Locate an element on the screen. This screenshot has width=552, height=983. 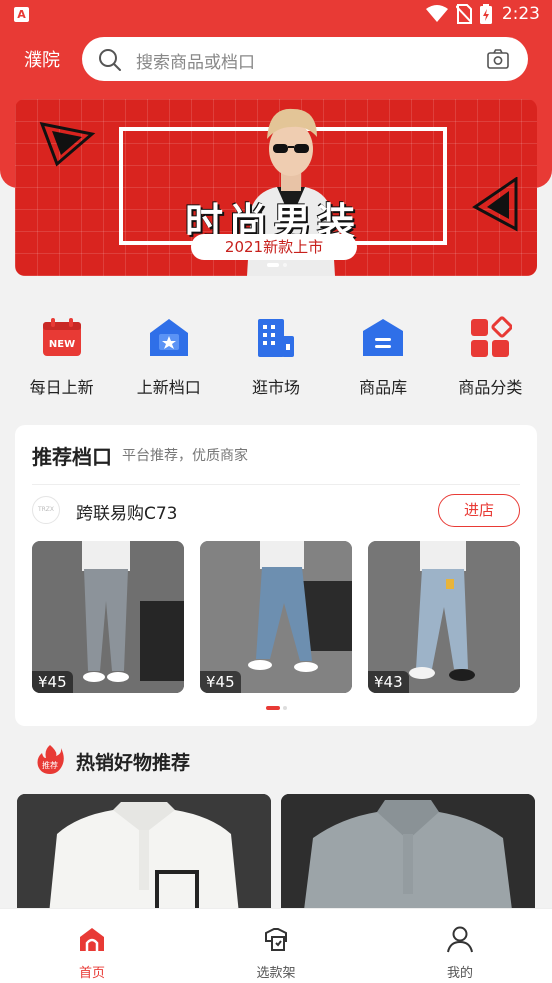
nav-style-rack: 选款架 is located at coordinates (276, 946).